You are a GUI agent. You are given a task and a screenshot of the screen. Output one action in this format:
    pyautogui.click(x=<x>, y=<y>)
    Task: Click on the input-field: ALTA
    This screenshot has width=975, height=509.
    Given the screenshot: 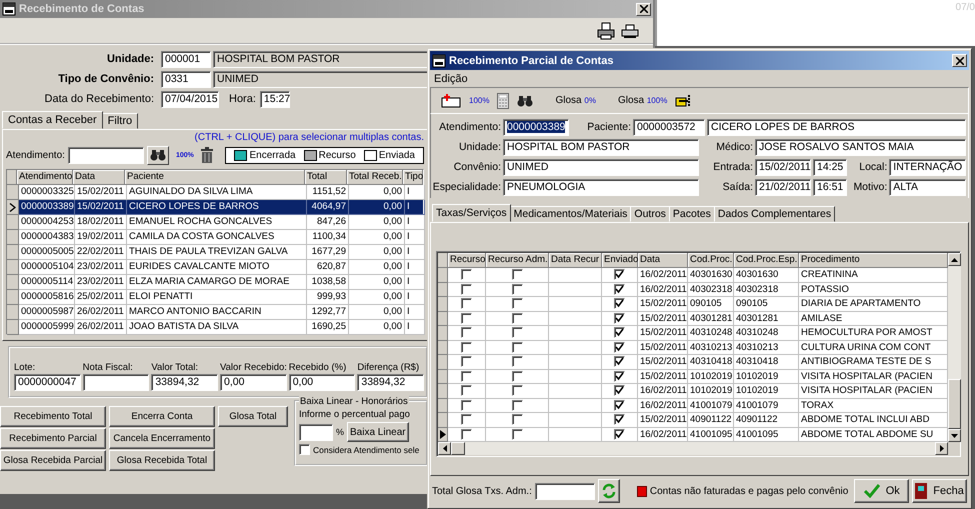 What is the action you would take?
    pyautogui.click(x=927, y=187)
    